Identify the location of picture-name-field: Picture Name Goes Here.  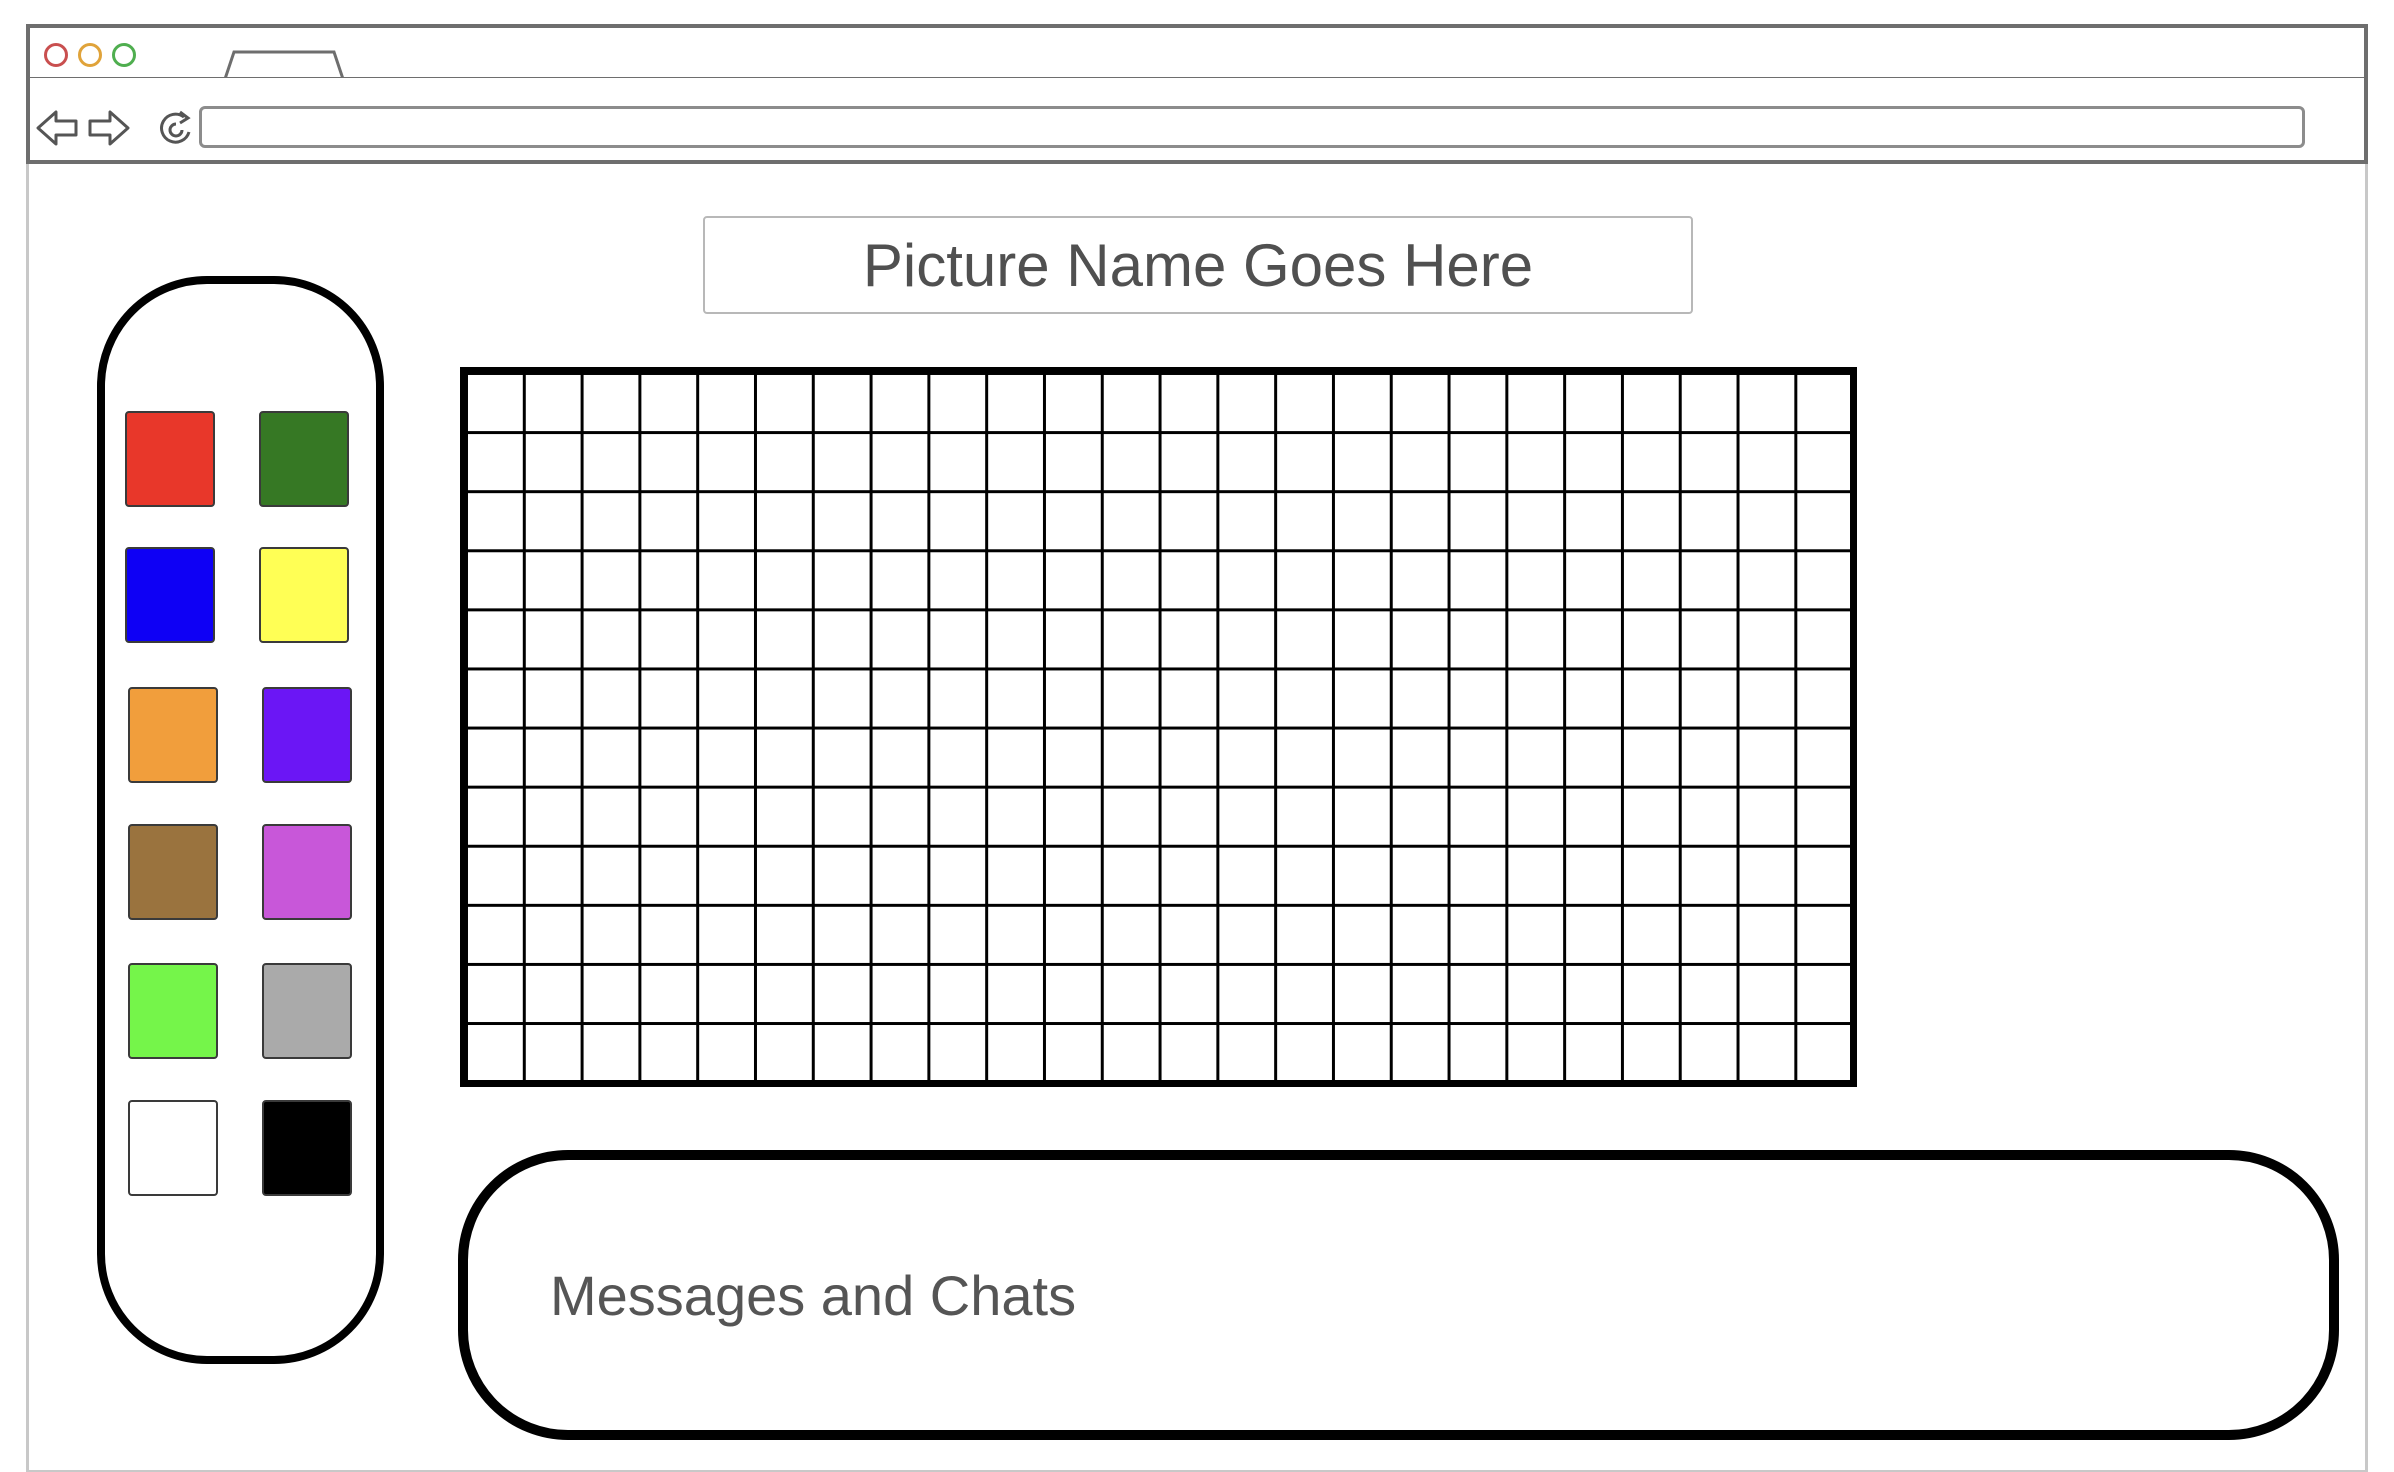
(1198, 265).